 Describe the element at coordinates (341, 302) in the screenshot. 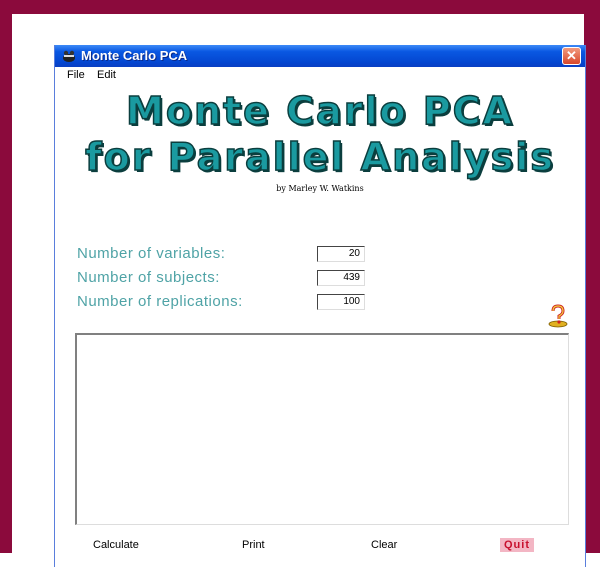

I see `replications-input: 100` at that location.